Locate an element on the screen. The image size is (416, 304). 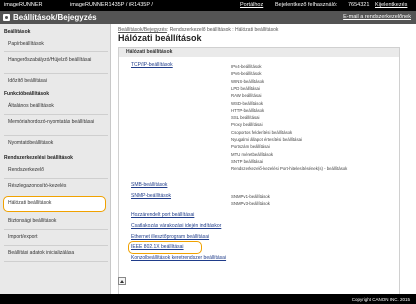
mail-admin-link: E-mail a rendszerkezelőnek is located at coordinates (377, 17).